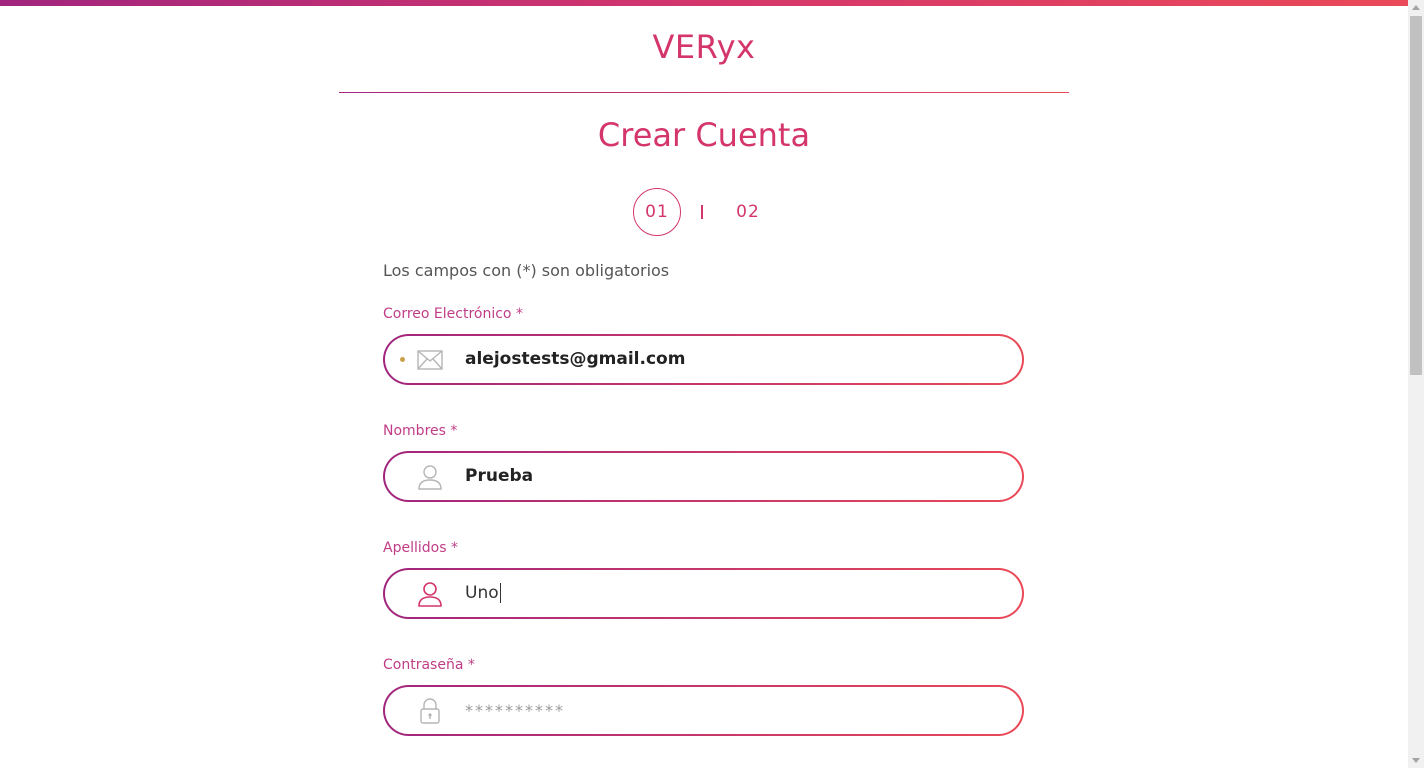 The height and width of the screenshot is (768, 1424). I want to click on first-name-value: Prueba, so click(499, 476).